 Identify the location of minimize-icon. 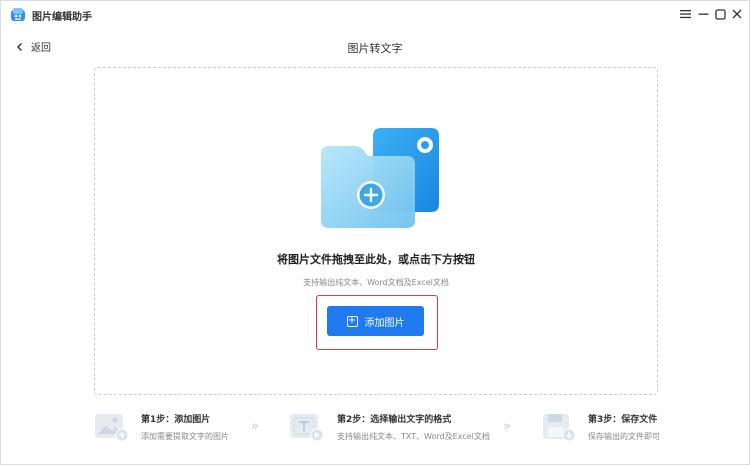
(703, 14).